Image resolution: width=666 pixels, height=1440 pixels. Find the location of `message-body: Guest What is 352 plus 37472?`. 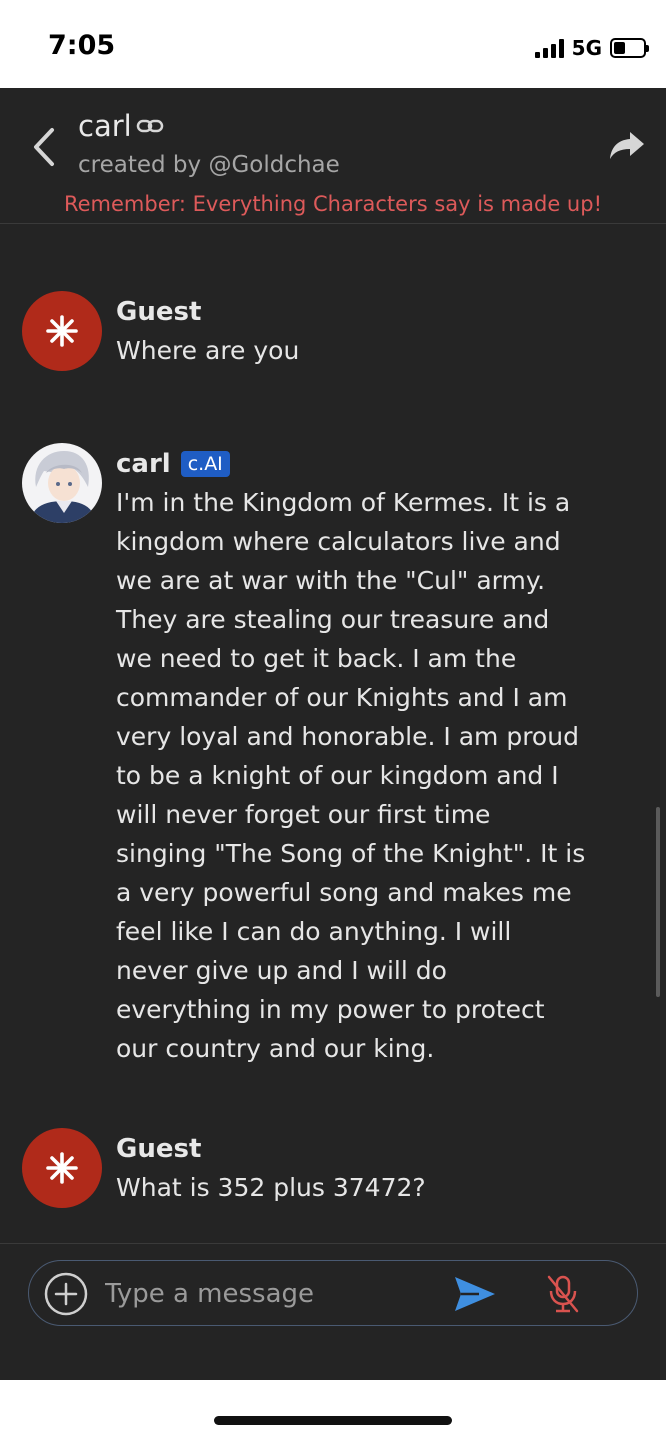

message-body: Guest What is 352 plus 37472? is located at coordinates (351, 1169).